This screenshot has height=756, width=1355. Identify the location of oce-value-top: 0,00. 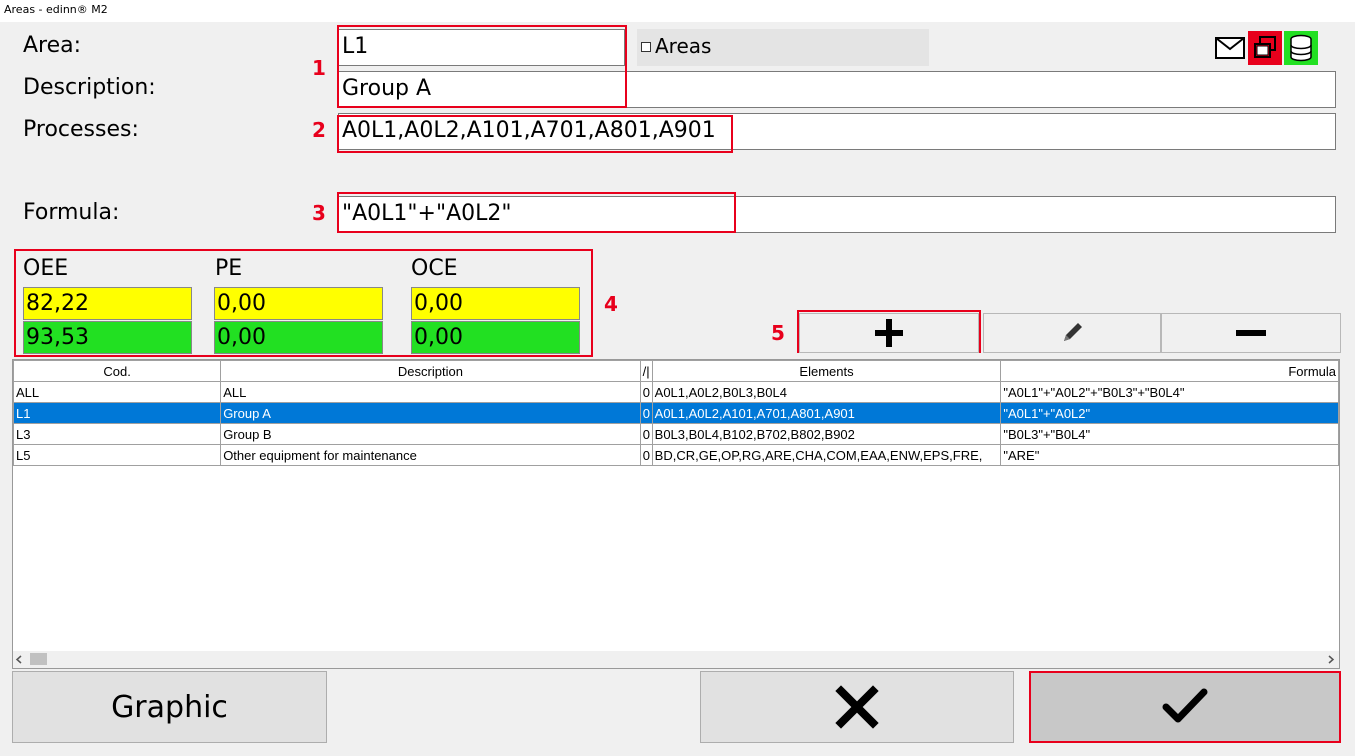
(495, 303).